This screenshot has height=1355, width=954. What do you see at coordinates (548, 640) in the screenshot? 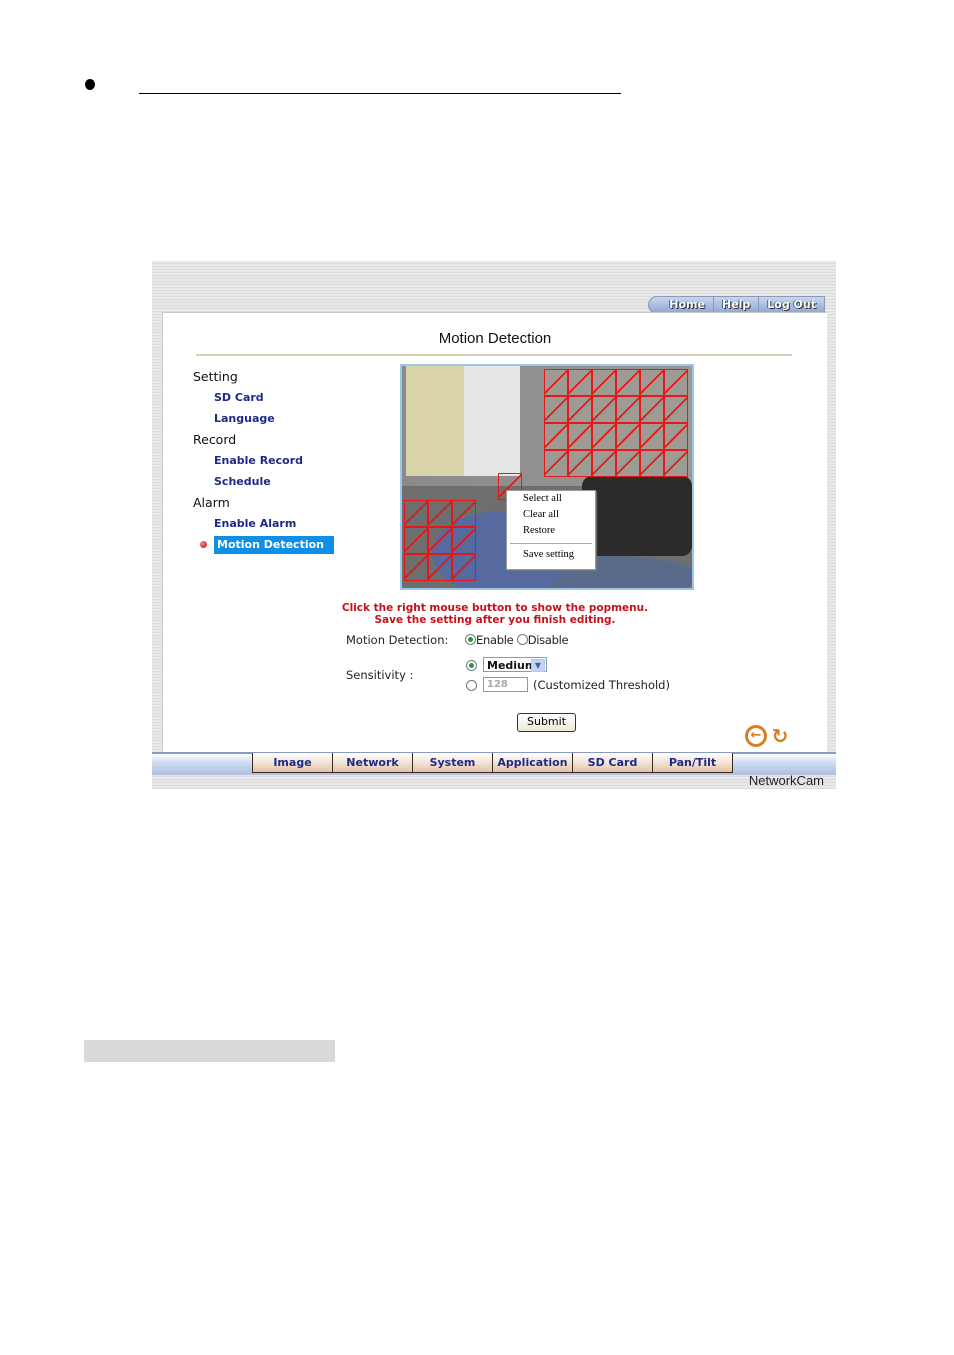
I see `disable-label: Disable` at bounding box center [548, 640].